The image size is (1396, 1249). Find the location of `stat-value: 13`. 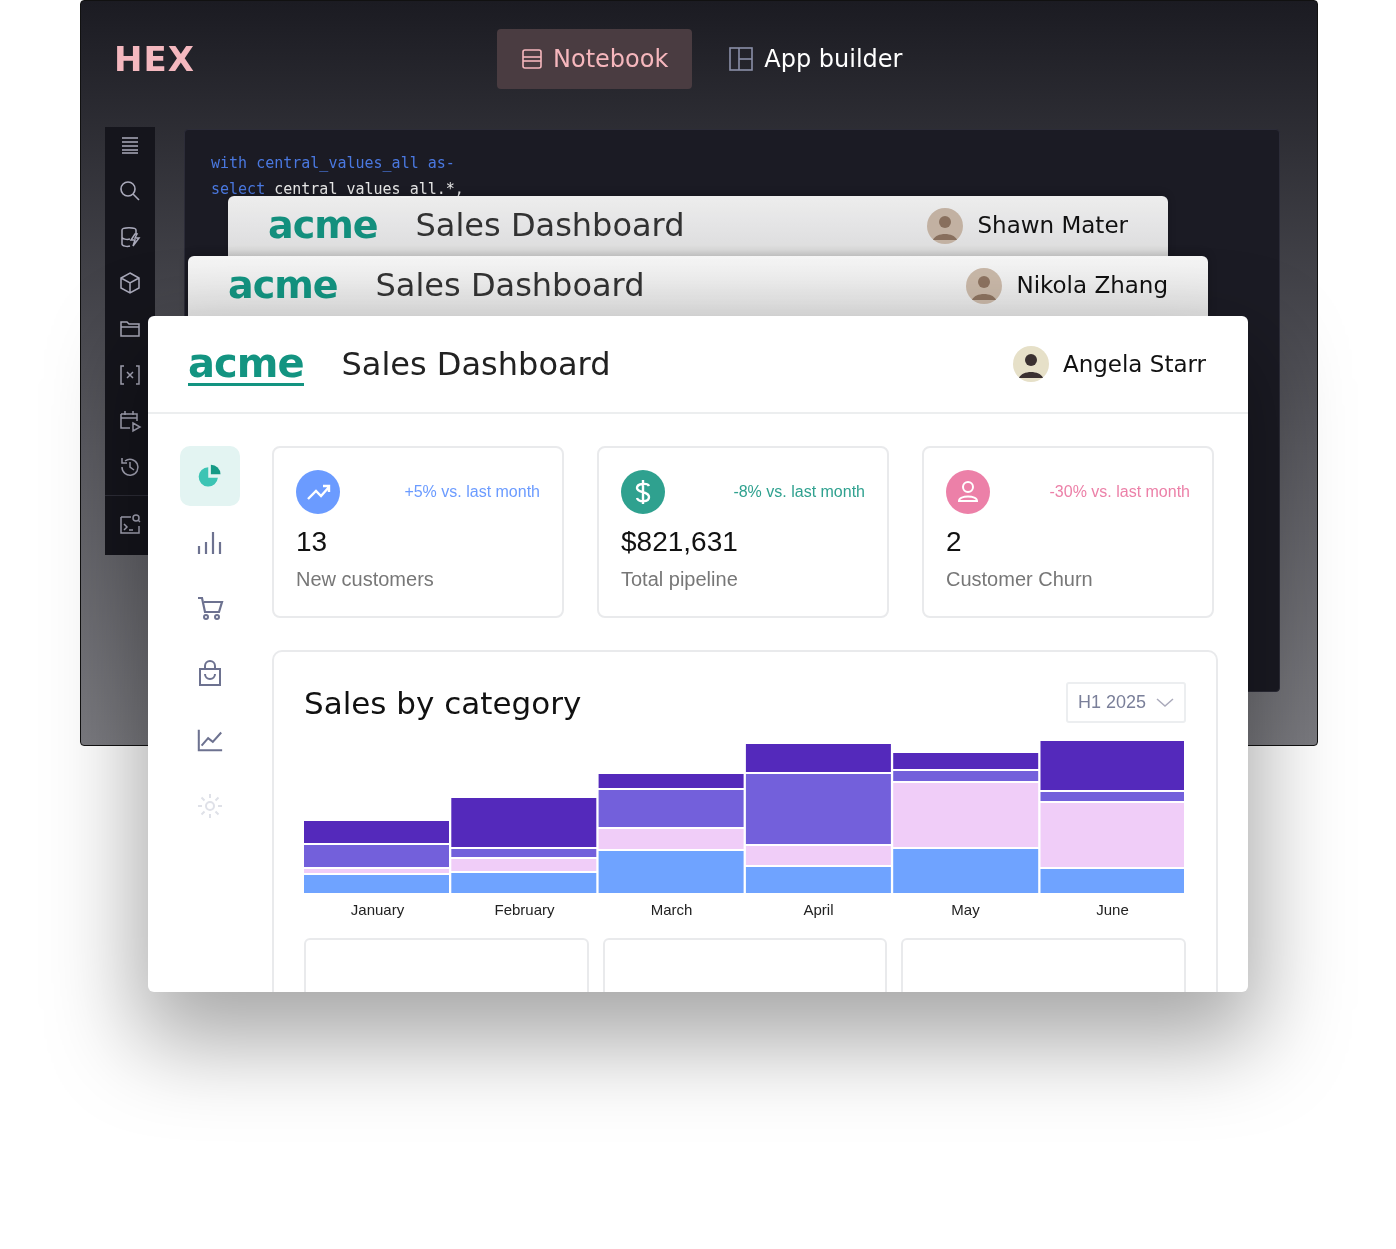

stat-value: 13 is located at coordinates (312, 542).